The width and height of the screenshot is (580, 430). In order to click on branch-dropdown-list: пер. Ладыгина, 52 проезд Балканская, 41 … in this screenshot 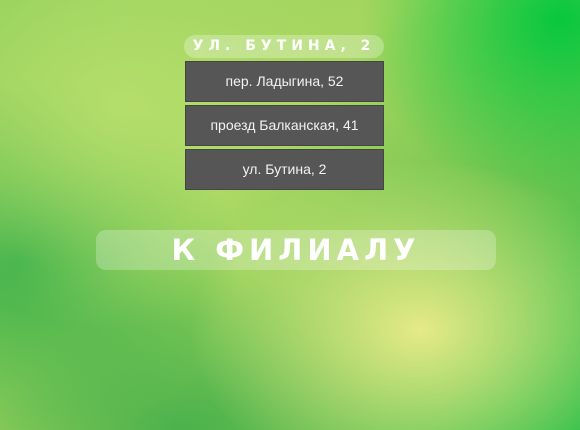, I will do `click(284, 127)`.